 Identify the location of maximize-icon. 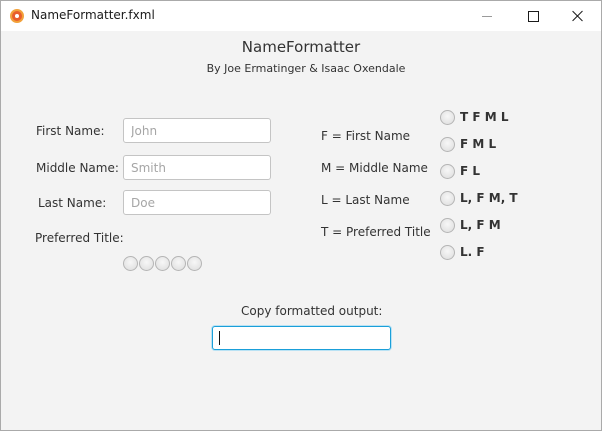
(533, 16).